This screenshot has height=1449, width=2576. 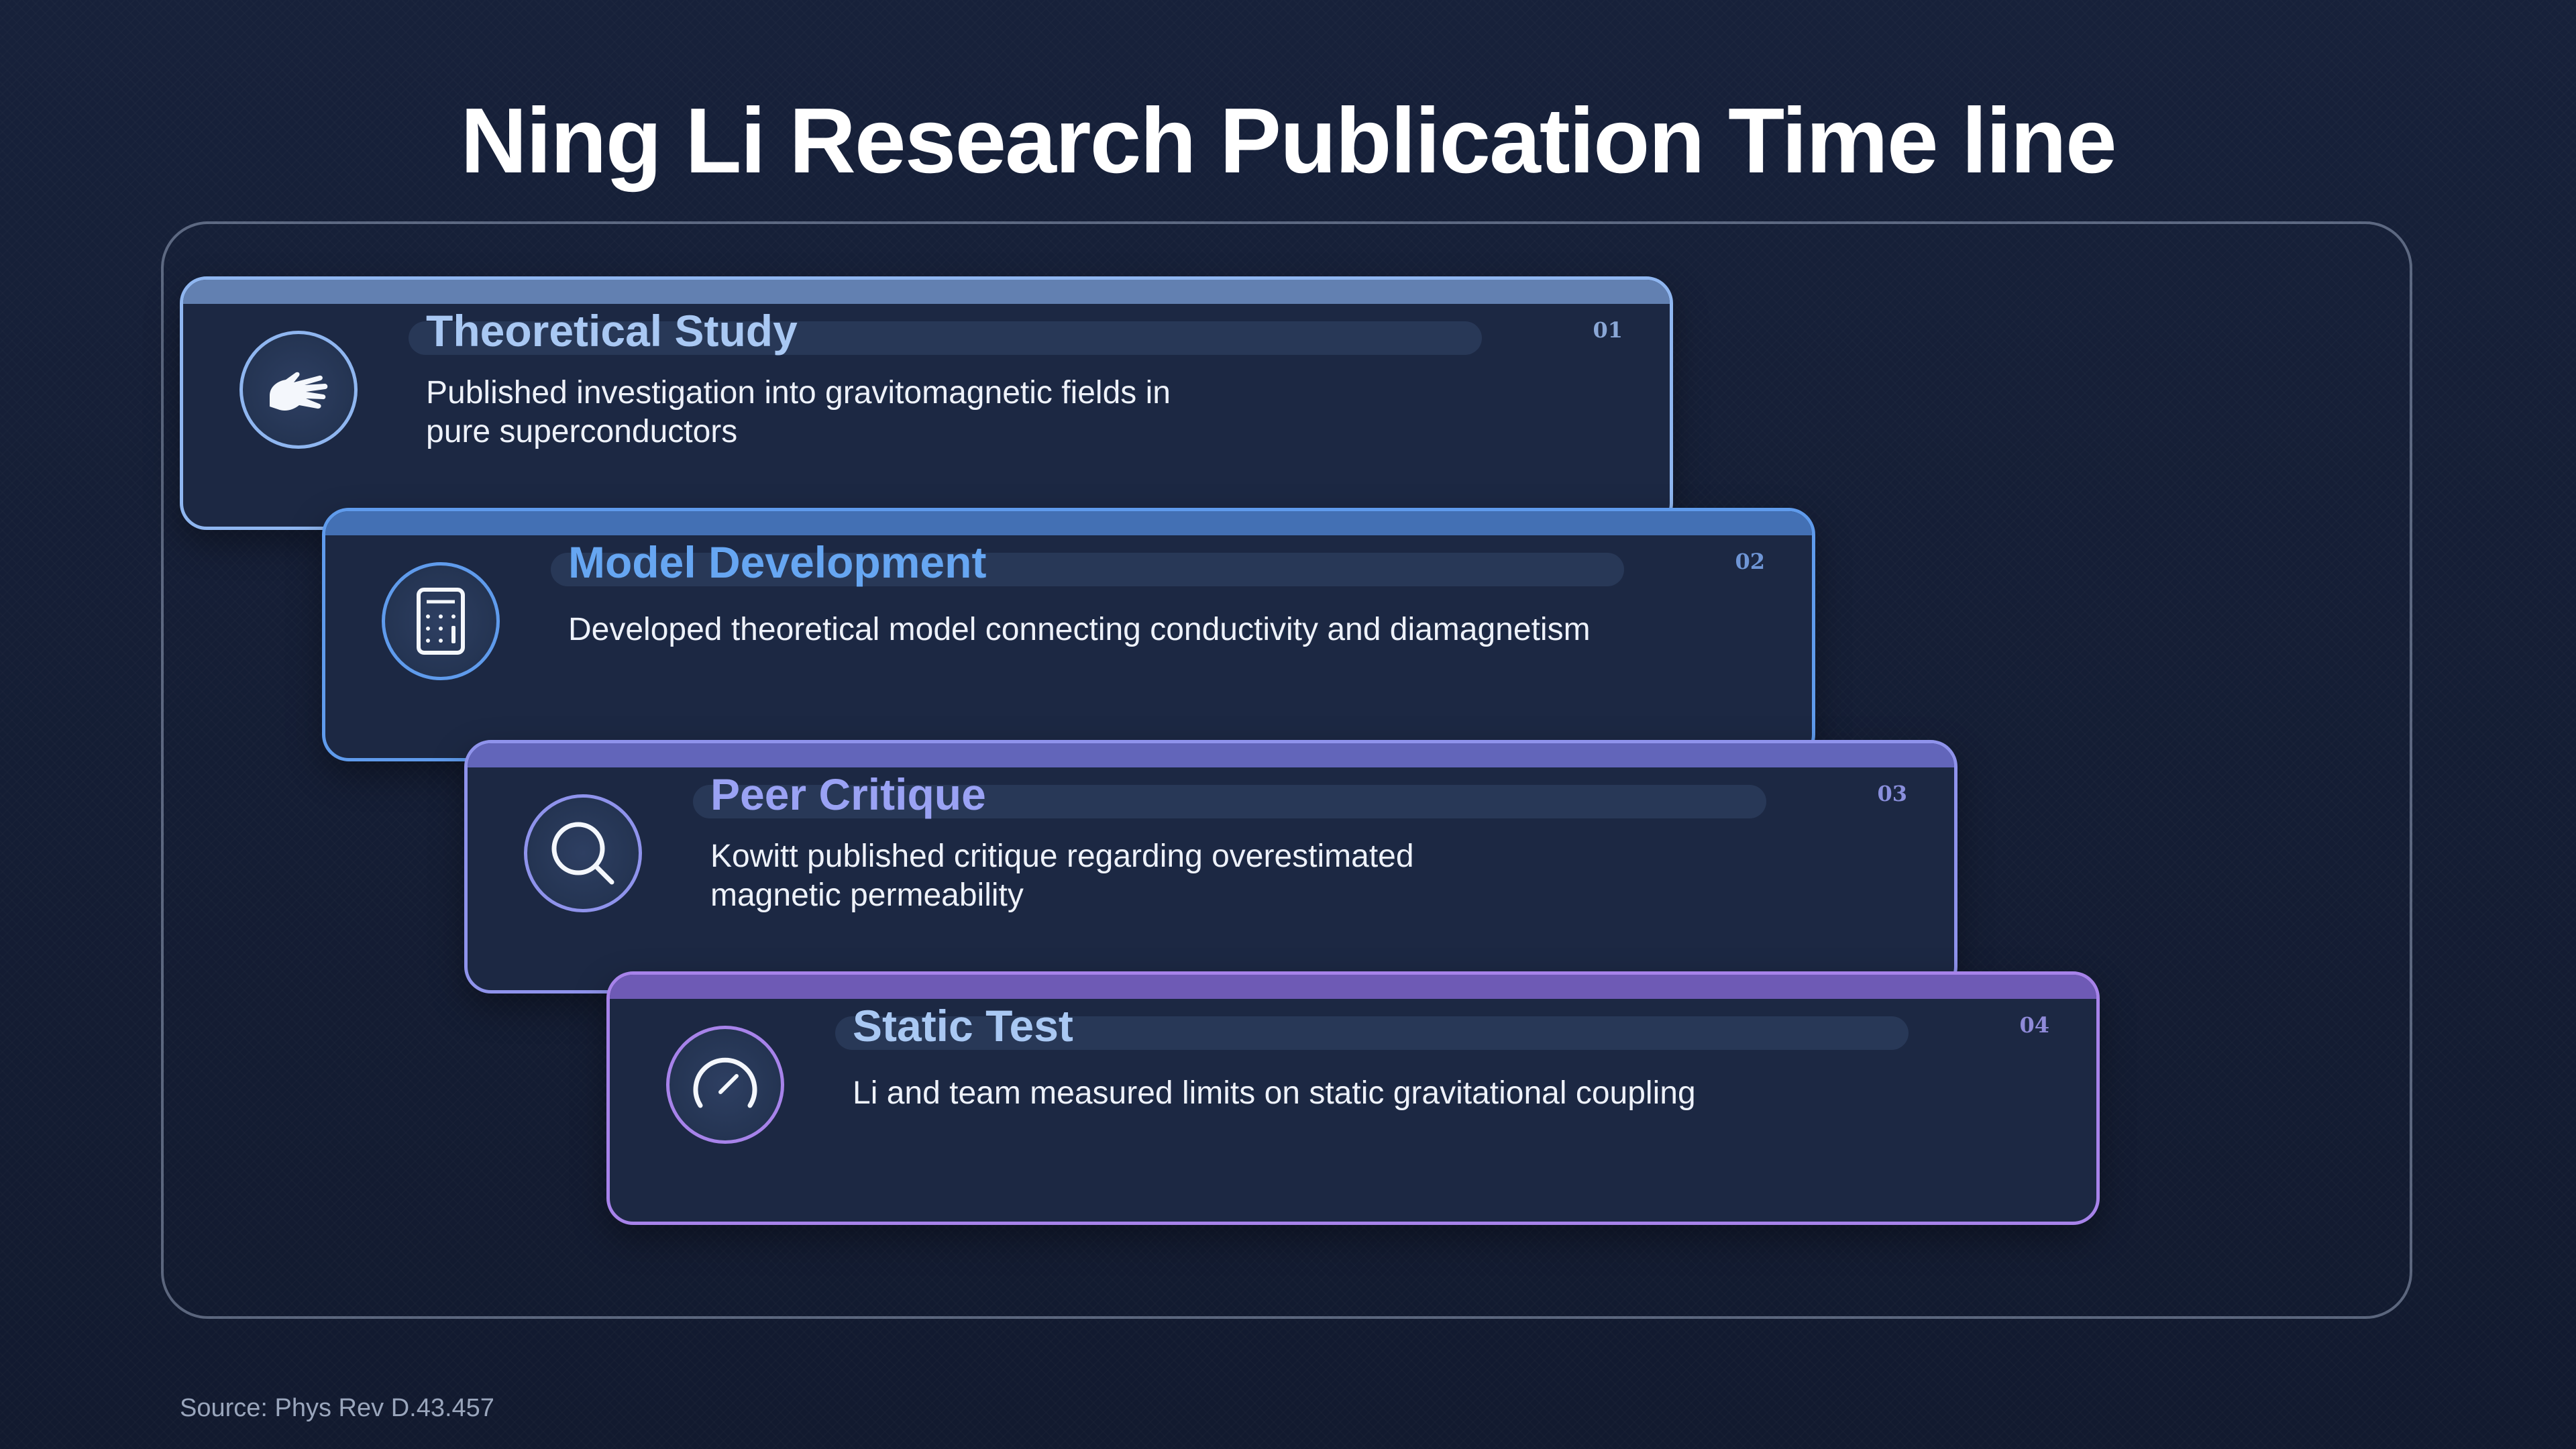 I want to click on step-number: 01, so click(x=1608, y=330).